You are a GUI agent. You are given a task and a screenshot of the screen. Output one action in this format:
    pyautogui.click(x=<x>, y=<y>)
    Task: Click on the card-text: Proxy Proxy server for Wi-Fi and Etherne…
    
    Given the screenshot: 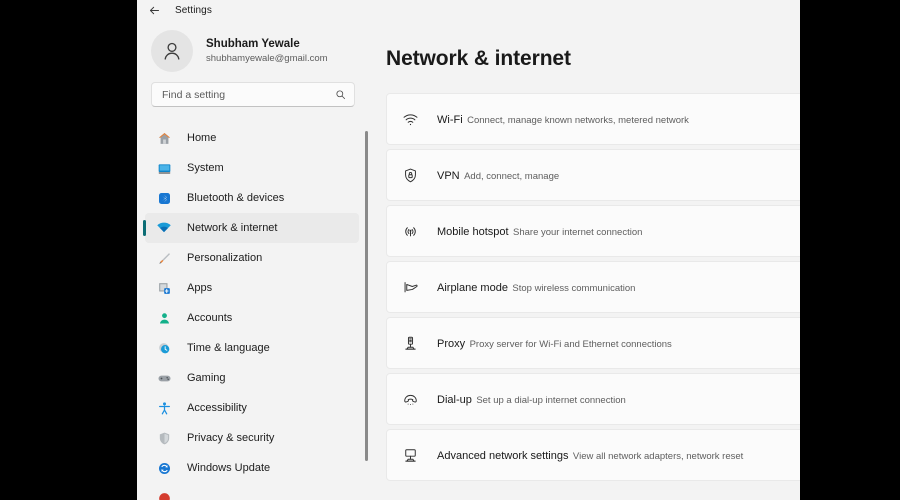 What is the action you would take?
    pyautogui.click(x=554, y=343)
    